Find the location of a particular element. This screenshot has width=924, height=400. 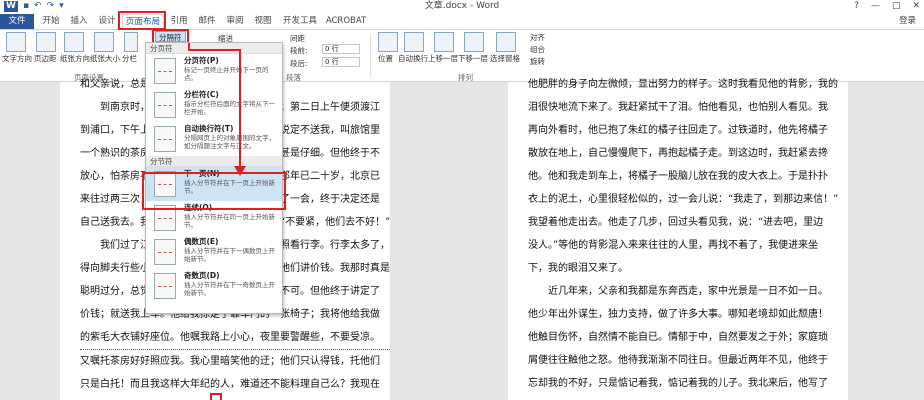

document-title: 文章.docx - Word is located at coordinates (462, 6).